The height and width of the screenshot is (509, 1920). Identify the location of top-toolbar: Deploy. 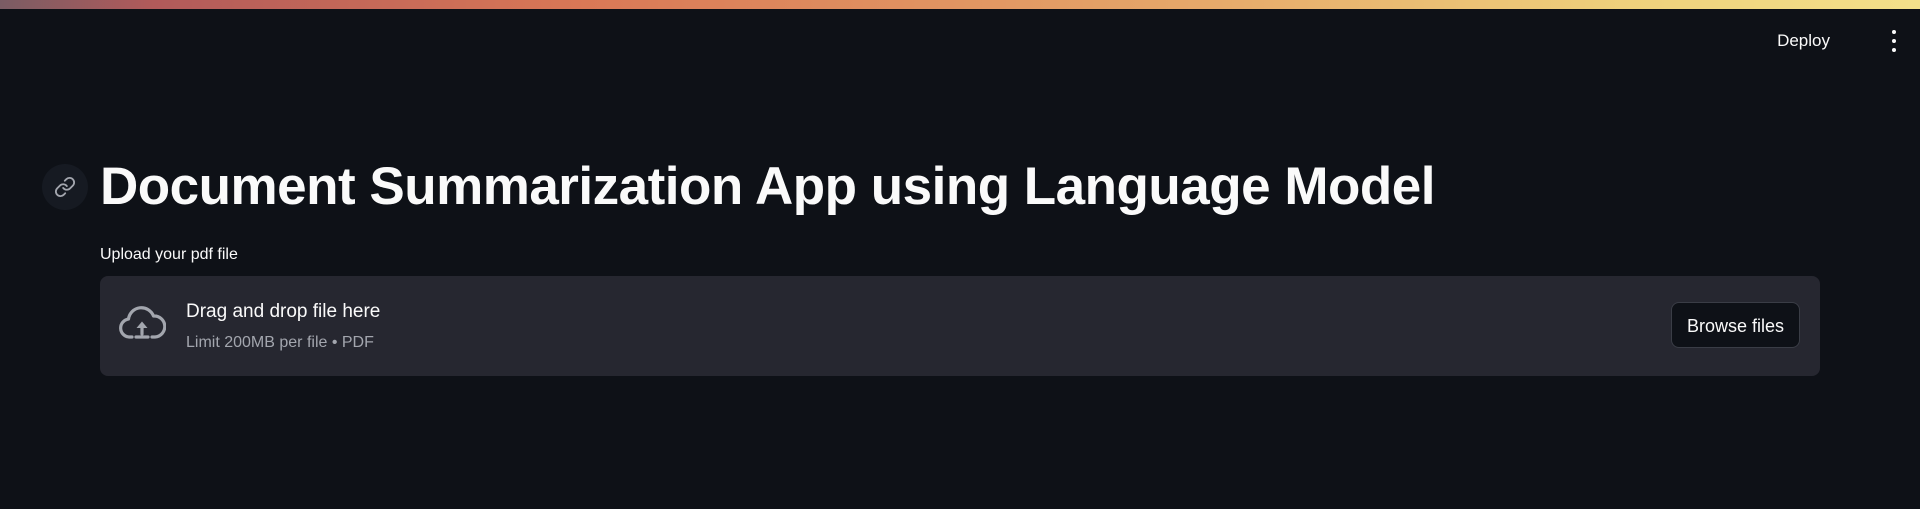
(1770, 41).